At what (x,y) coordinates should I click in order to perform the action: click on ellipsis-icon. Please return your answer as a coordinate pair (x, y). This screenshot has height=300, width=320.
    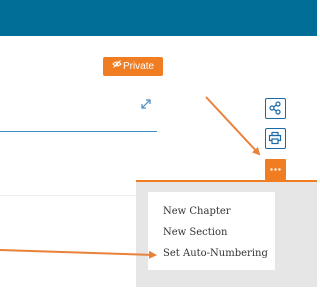
    Looking at the image, I should click on (275, 169).